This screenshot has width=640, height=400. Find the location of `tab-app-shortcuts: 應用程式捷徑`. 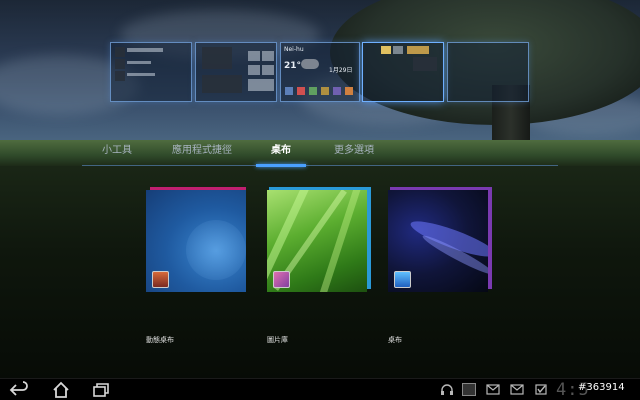

tab-app-shortcuts: 應用程式捷徑 is located at coordinates (202, 153).